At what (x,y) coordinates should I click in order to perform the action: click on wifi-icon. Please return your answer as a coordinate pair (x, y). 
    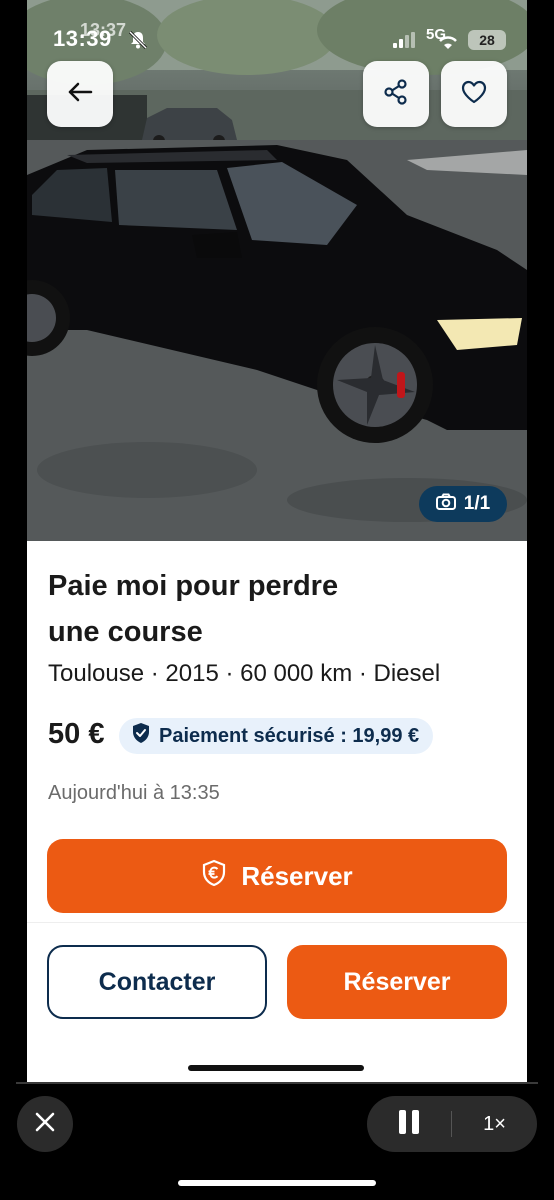
    Looking at the image, I should click on (448, 44).